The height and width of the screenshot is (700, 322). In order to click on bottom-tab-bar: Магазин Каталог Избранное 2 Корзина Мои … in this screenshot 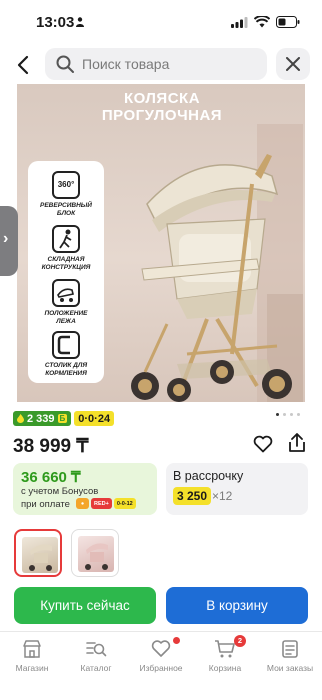, I will do `click(161, 665)`.